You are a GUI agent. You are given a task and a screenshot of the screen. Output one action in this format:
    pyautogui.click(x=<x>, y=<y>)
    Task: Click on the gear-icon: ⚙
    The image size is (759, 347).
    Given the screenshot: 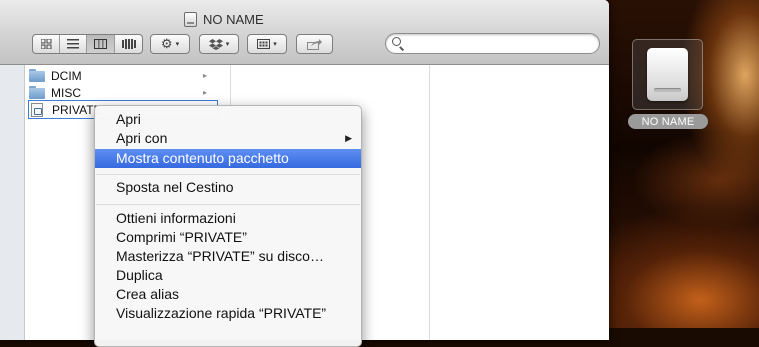 What is the action you would take?
    pyautogui.click(x=166, y=43)
    